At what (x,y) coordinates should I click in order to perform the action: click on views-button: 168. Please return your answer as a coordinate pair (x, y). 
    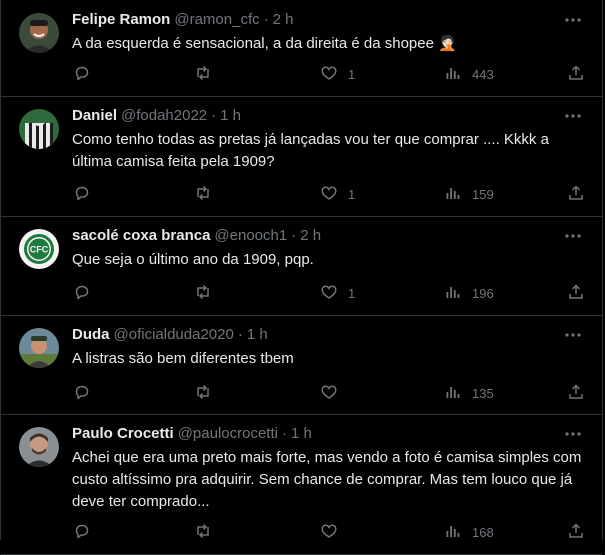
    Looking at the image, I should click on (469, 532).